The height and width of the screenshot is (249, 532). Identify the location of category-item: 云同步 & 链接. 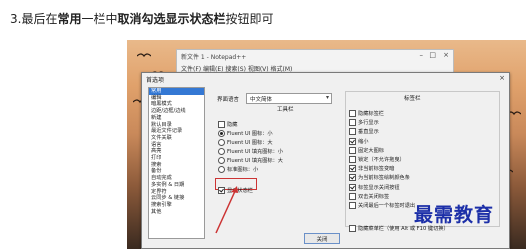
(176, 198).